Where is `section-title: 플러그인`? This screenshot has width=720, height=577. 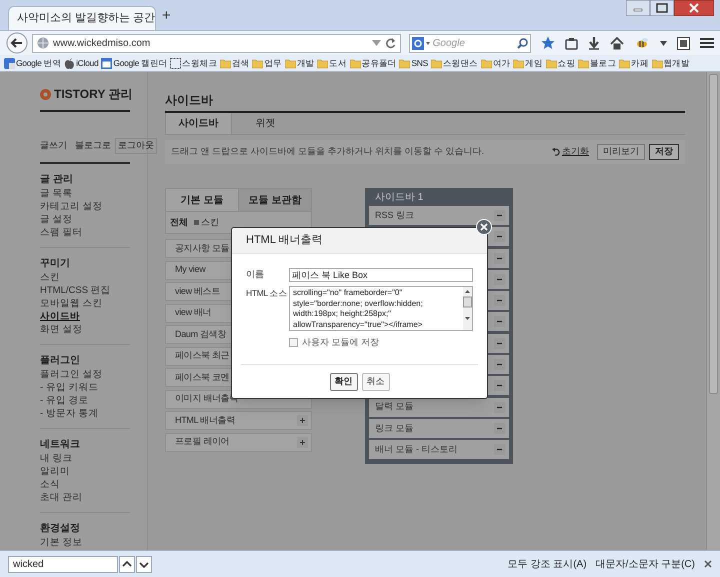
section-title: 플러그인 is located at coordinates (60, 361).